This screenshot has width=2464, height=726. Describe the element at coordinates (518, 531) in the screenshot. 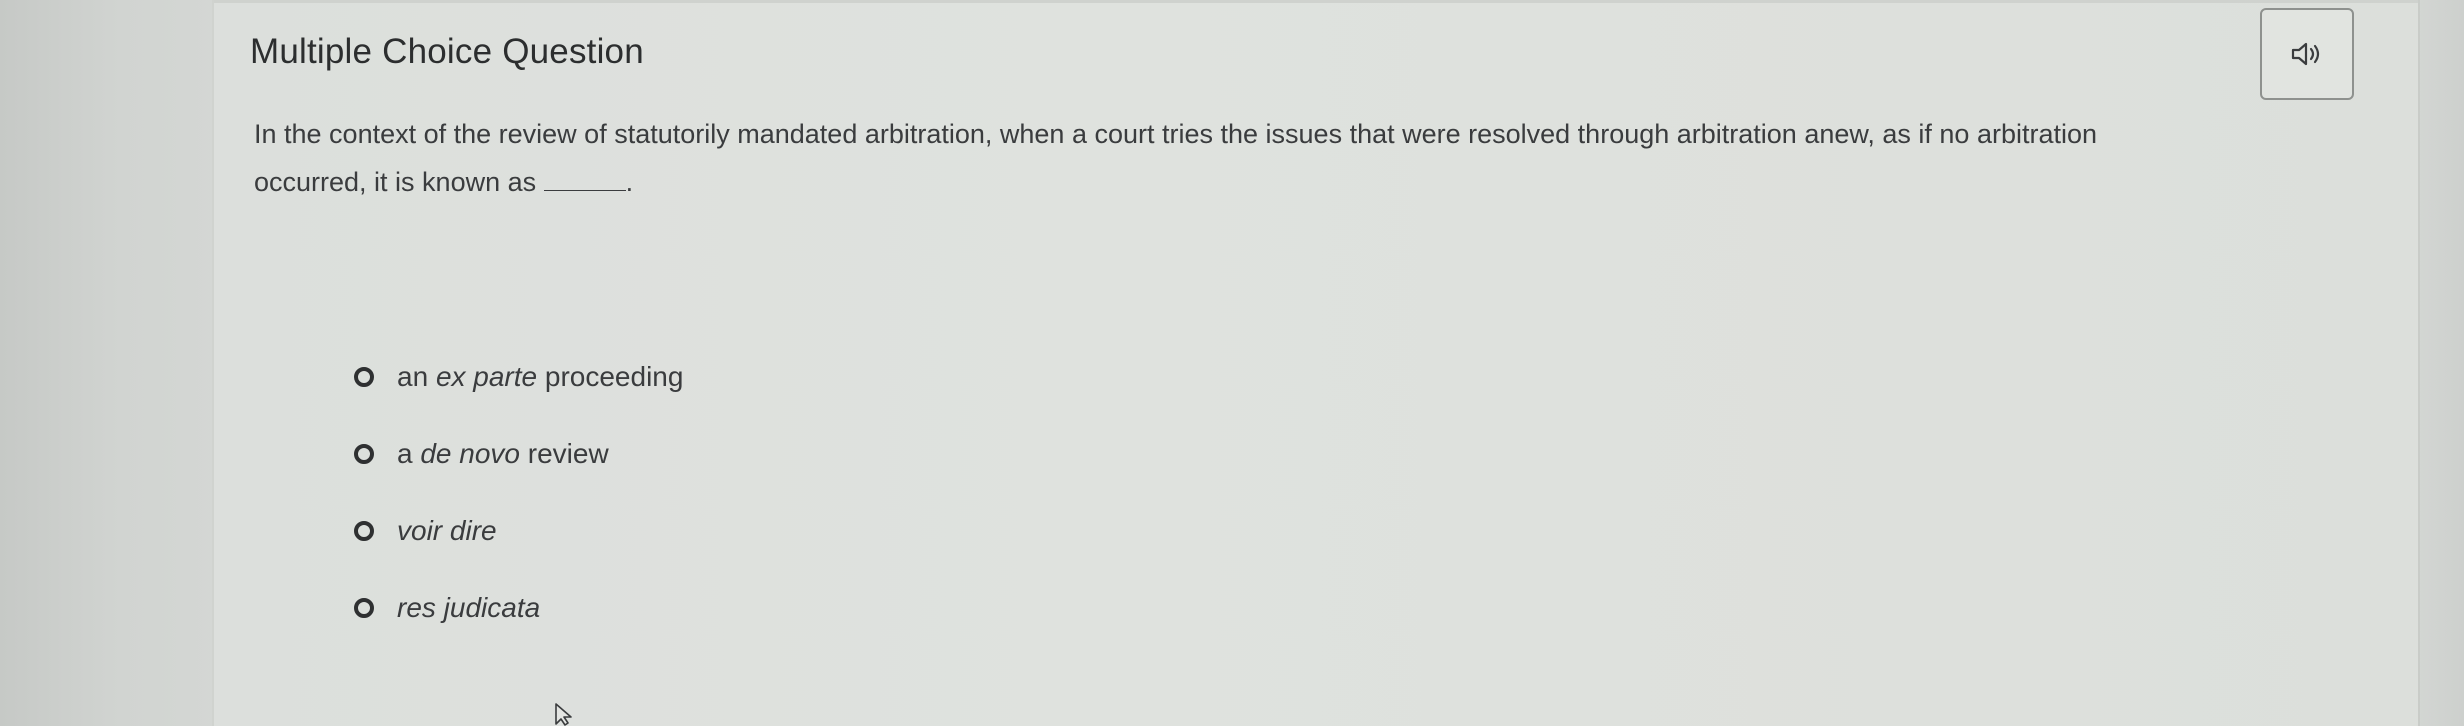

I see `answer-option-voir-dire: voir dire` at that location.